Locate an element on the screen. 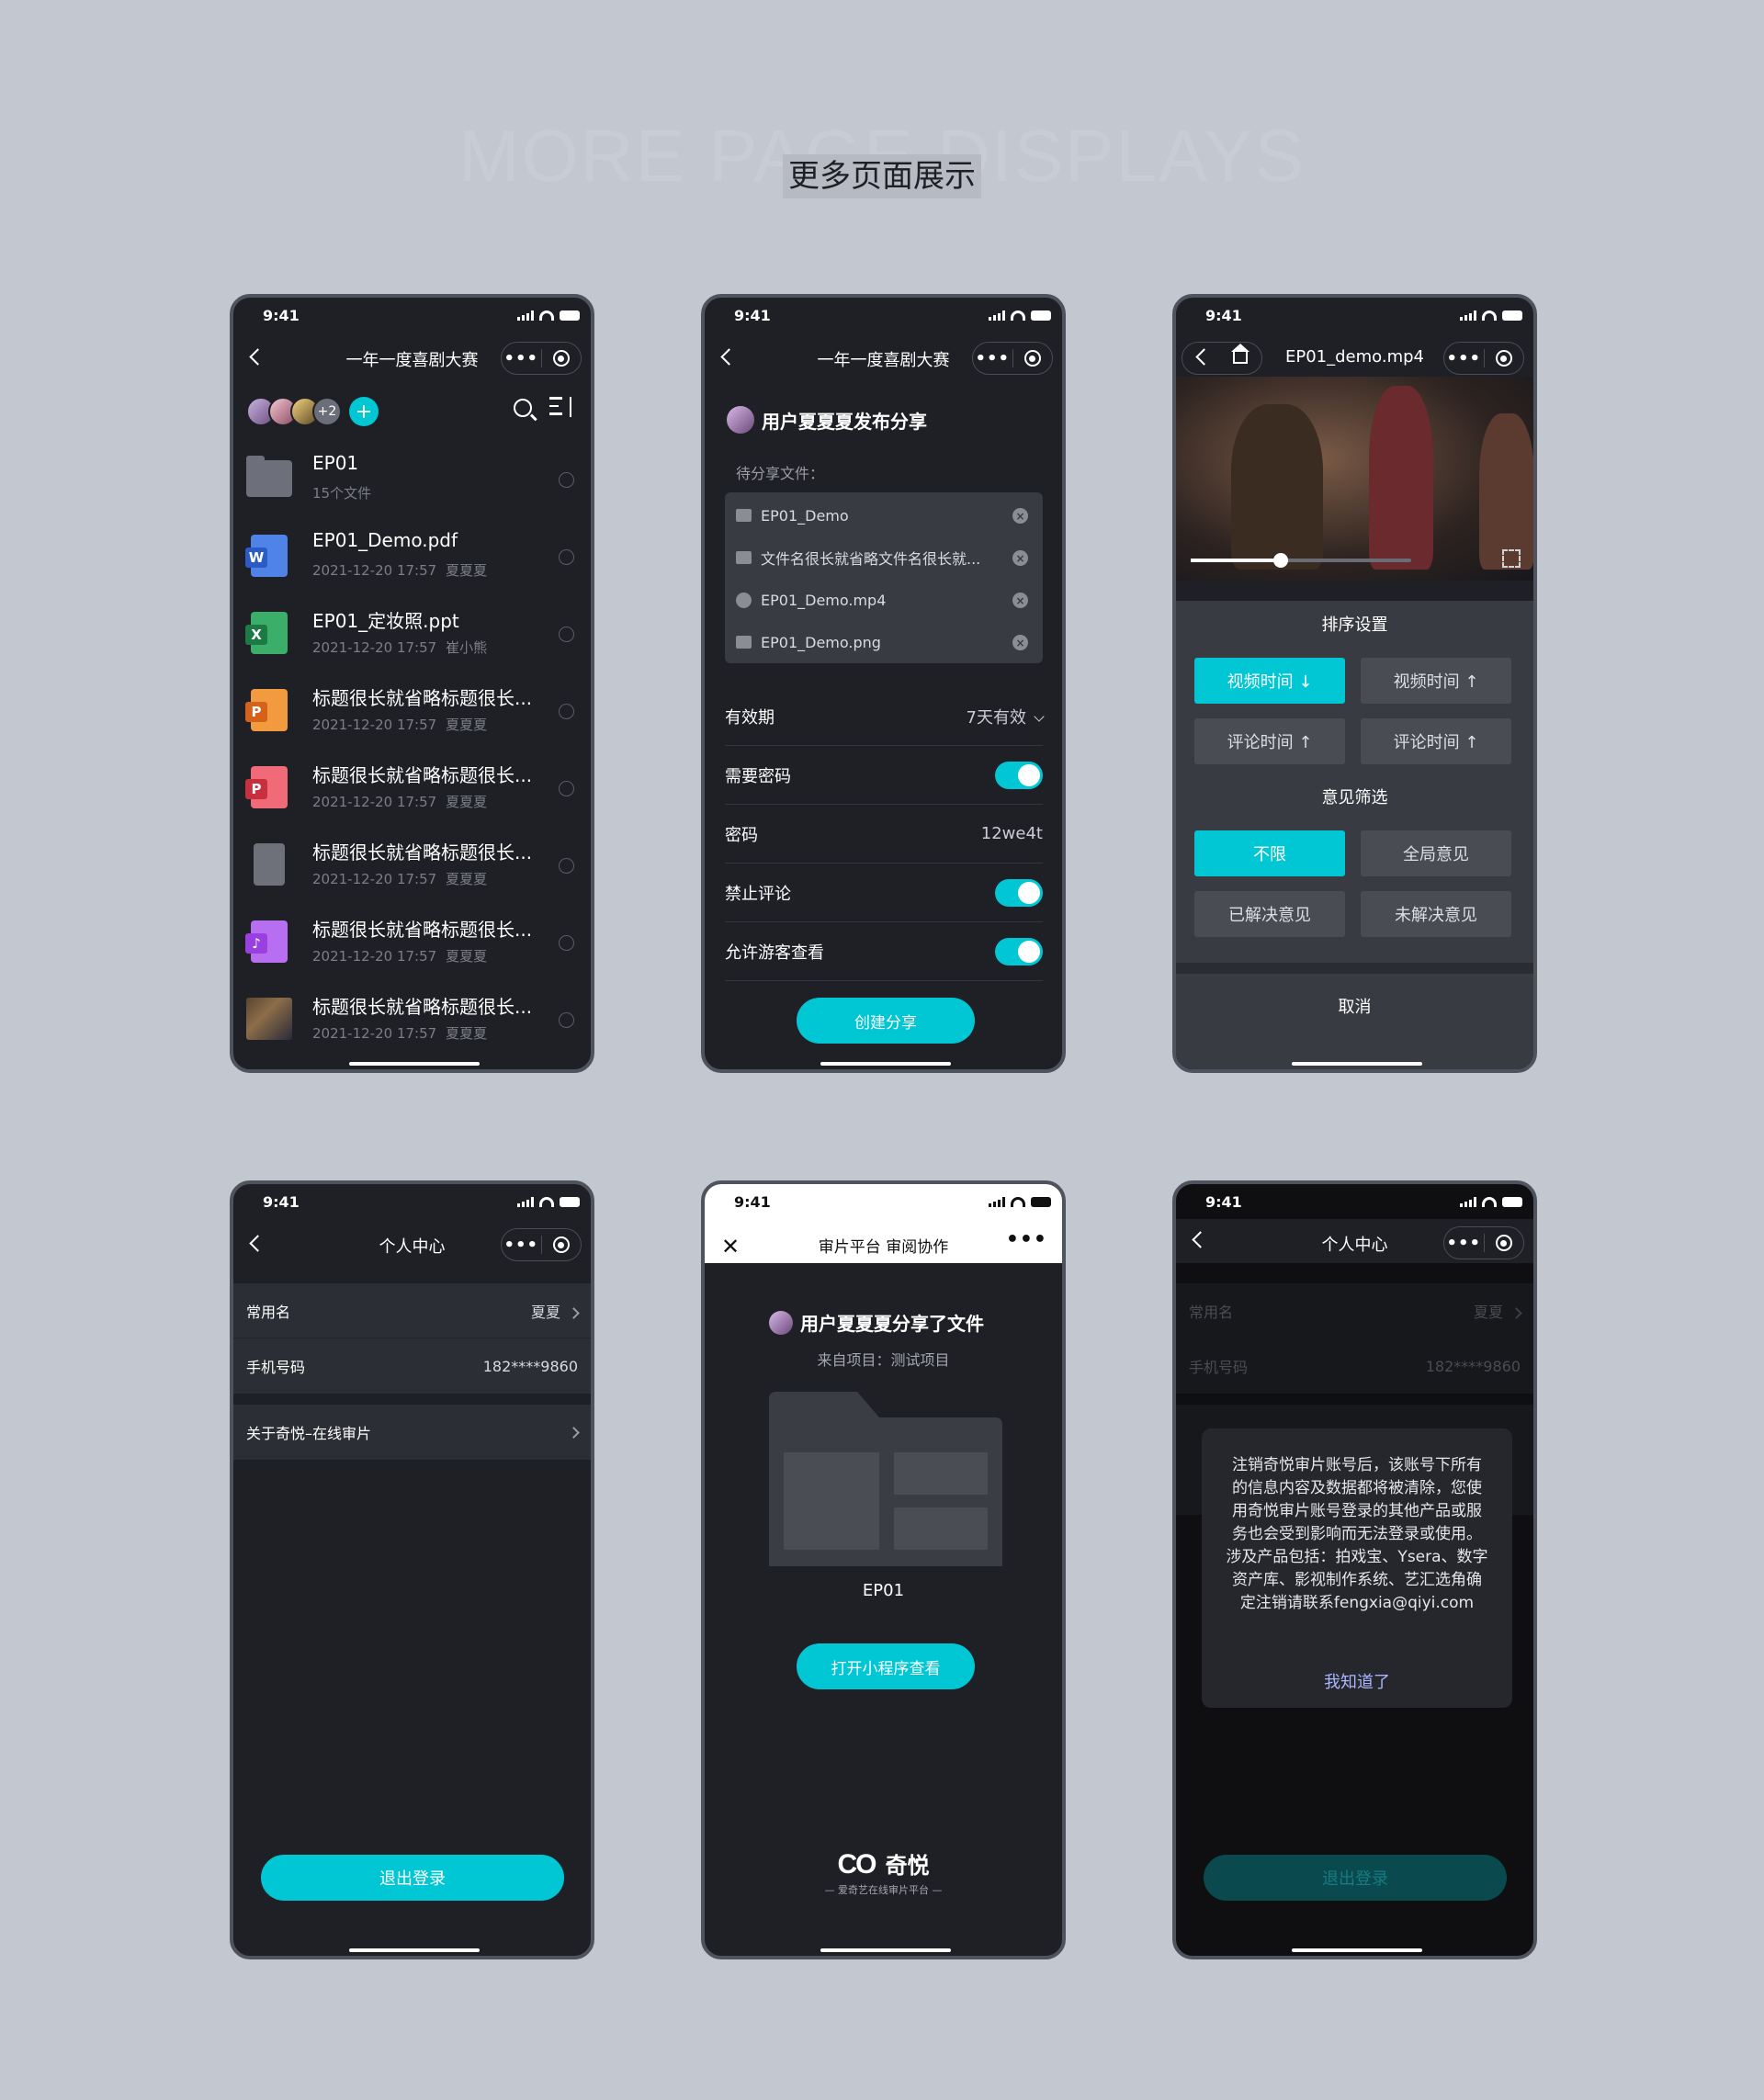 This screenshot has width=1764, height=2100. divider is located at coordinates (1354, 968).